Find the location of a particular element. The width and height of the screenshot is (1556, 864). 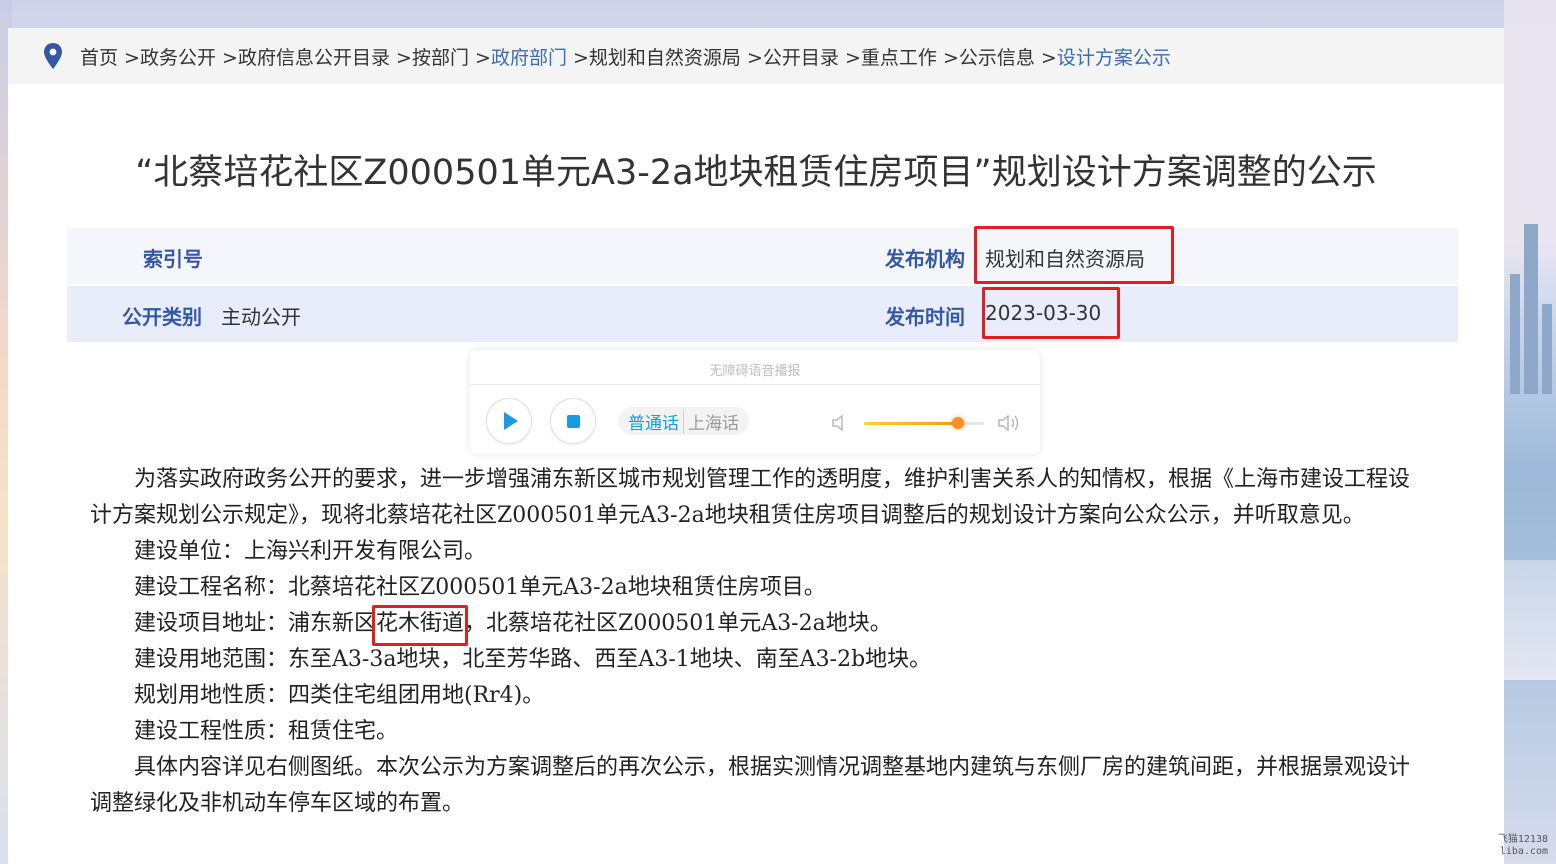

lang-shanghainese: 上海话 is located at coordinates (713, 421).